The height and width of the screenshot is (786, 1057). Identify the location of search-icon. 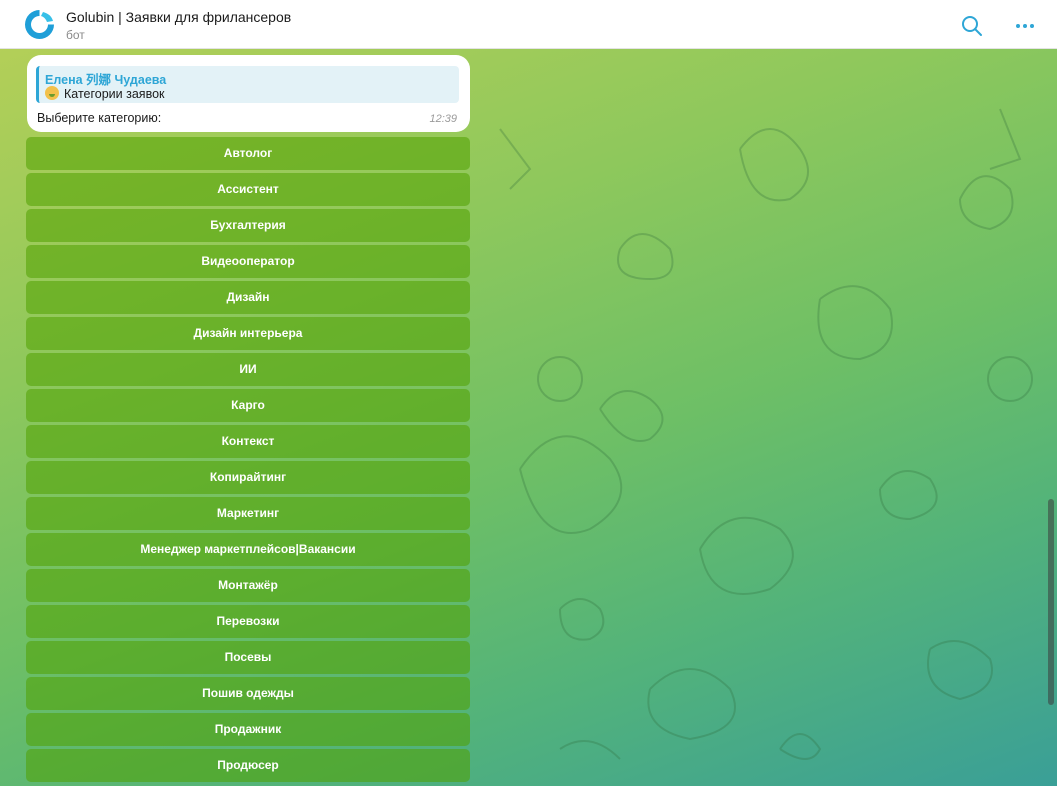
(972, 26).